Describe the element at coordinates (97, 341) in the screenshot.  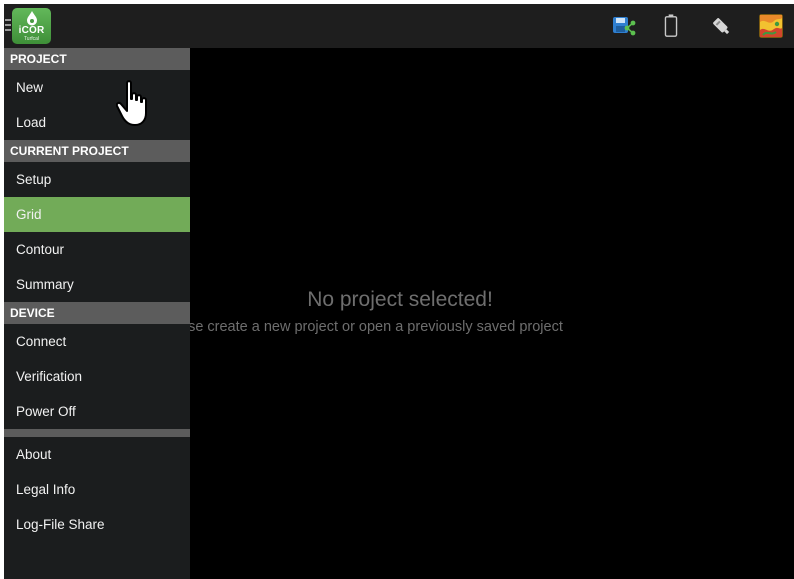
I see `menu-item-connect: Connect` at that location.